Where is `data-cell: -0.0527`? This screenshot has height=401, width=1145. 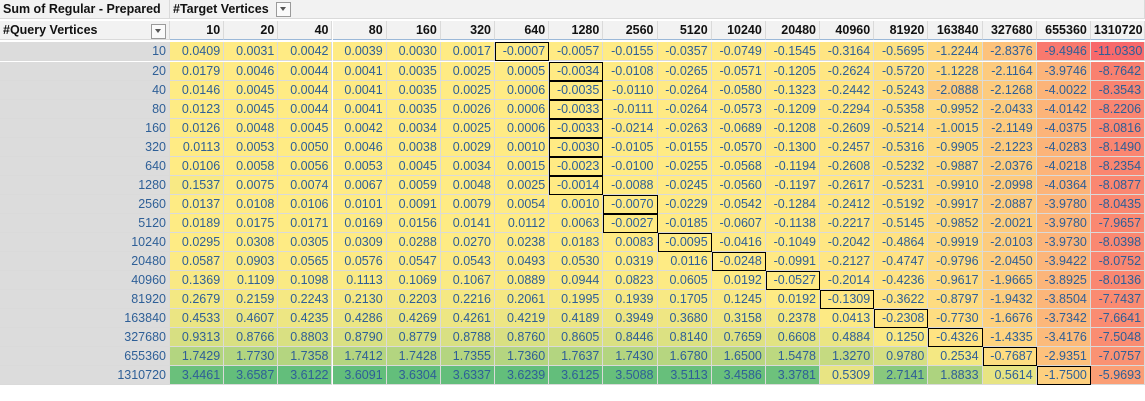
data-cell: -0.0527 is located at coordinates (793, 280).